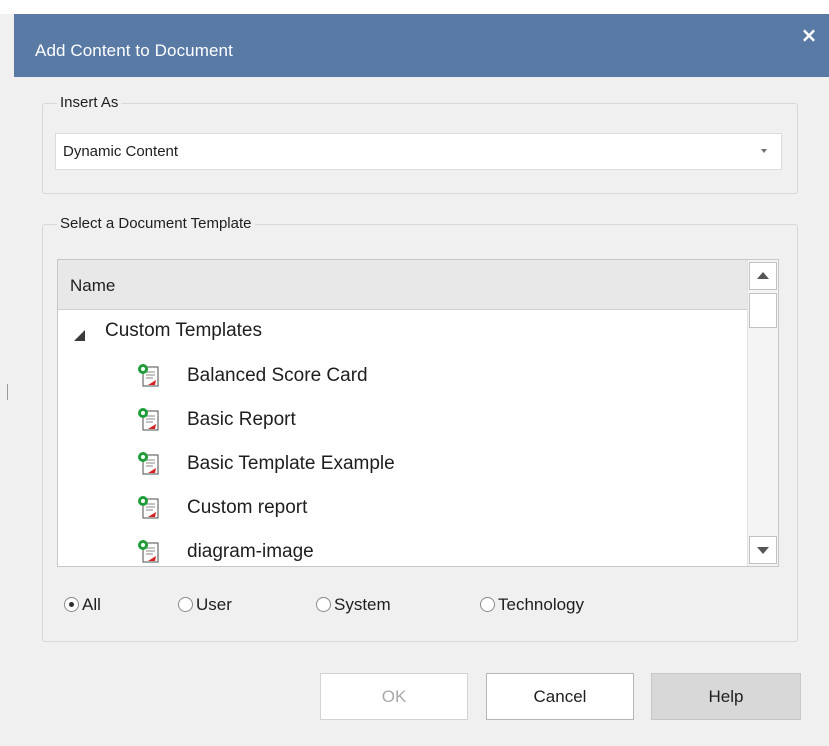  Describe the element at coordinates (403, 377) in the screenshot. I see `tree-item-row: Balanced Score Card` at that location.